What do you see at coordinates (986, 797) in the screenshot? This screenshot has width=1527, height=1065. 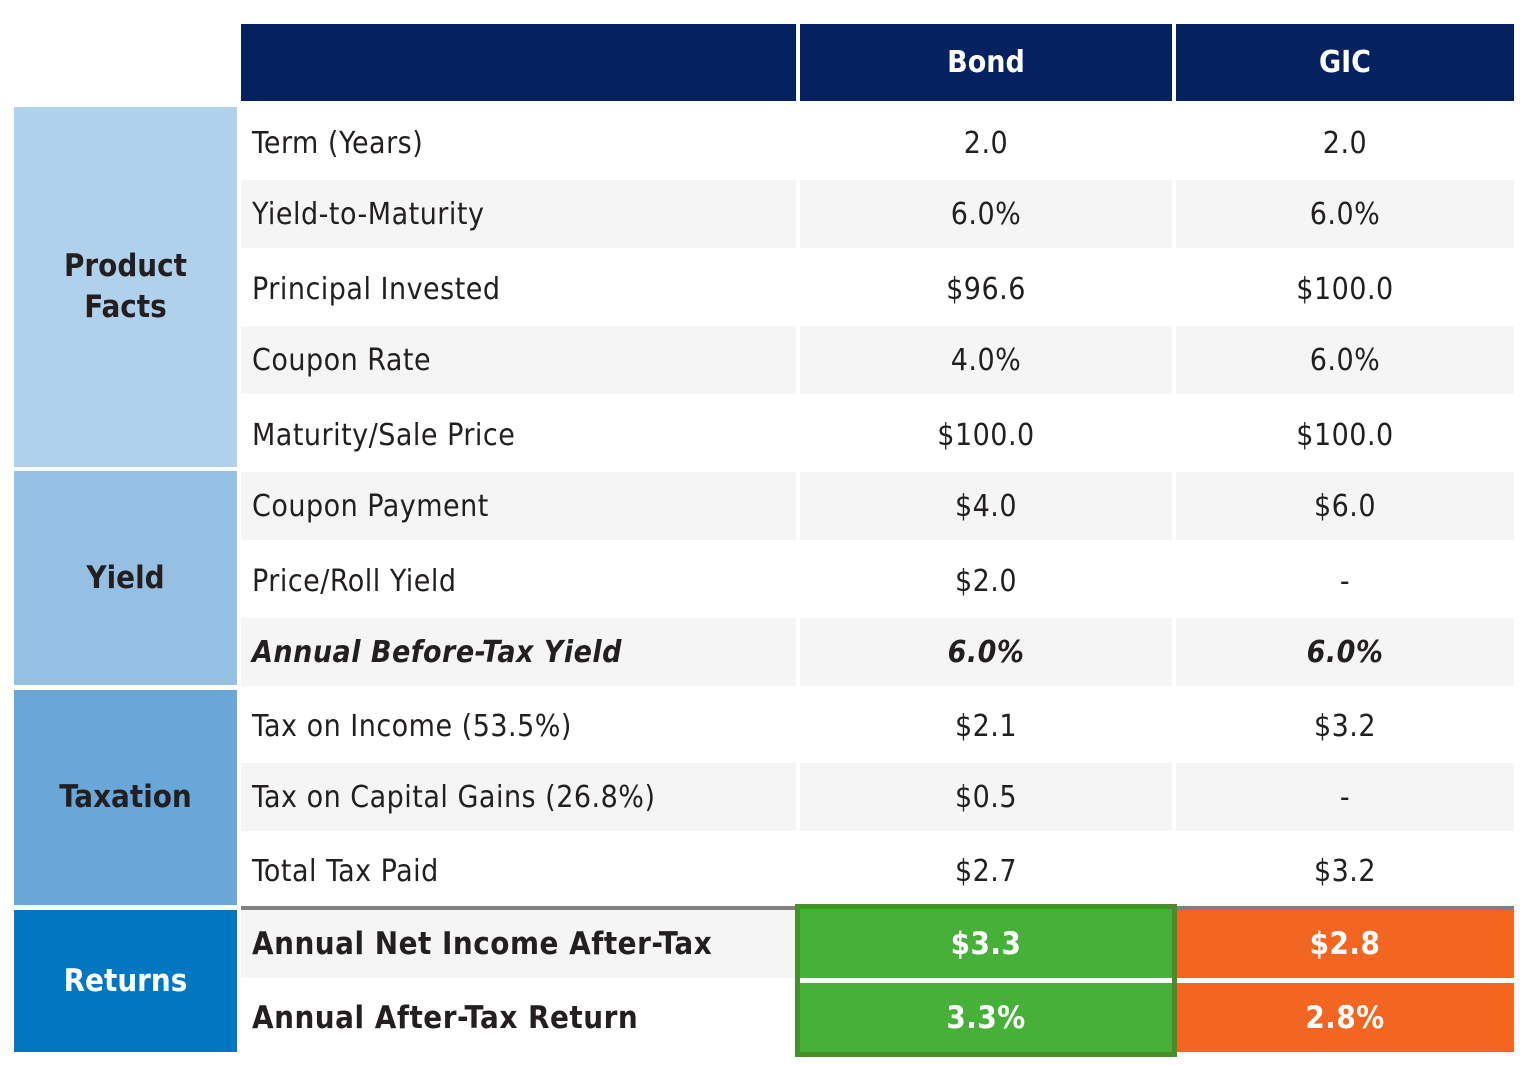 I see `row-tax-on-capital-gains-bond: $0.5` at bounding box center [986, 797].